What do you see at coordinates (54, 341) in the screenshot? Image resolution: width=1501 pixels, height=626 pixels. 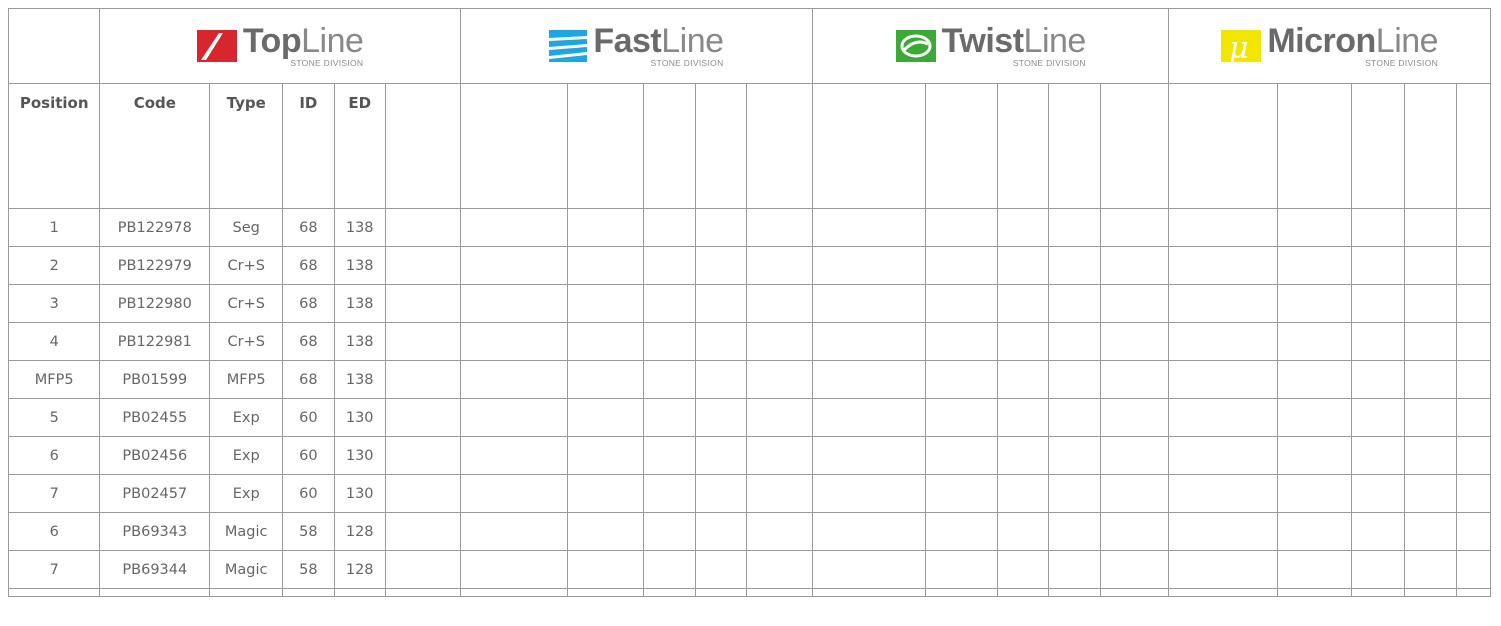 I see `position-cell: 4` at bounding box center [54, 341].